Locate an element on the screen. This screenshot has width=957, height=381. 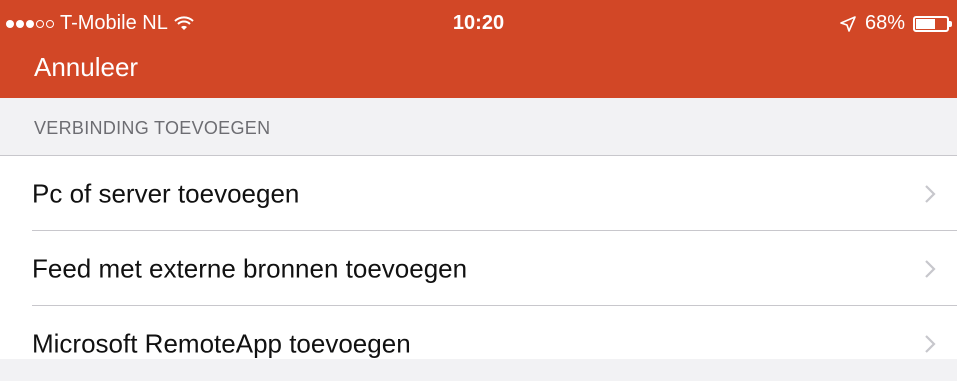
row-label: Feed met externe bronnen toevoegen is located at coordinates (250, 268).